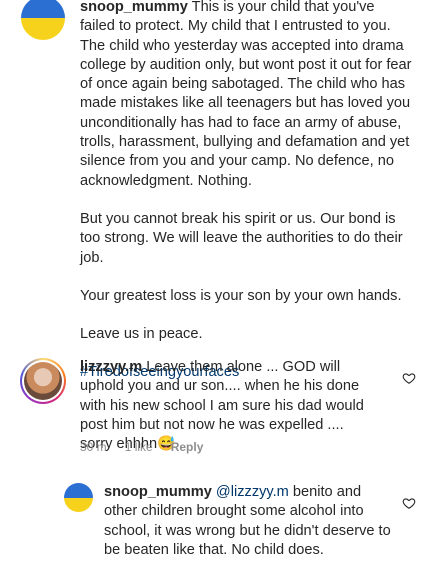  I want to click on avatar-ring-gap, so click(43, 381).